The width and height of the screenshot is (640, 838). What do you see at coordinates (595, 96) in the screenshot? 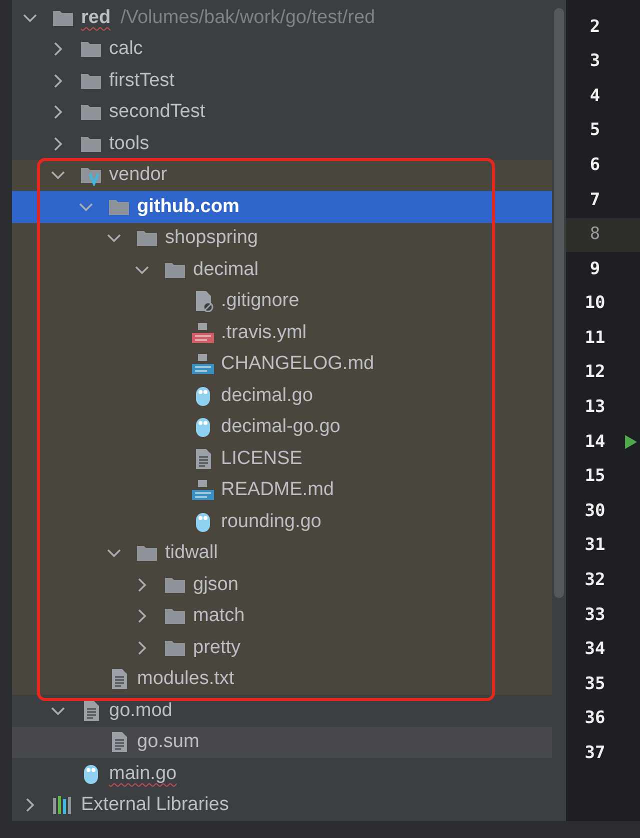
I see `line-number: 4` at bounding box center [595, 96].